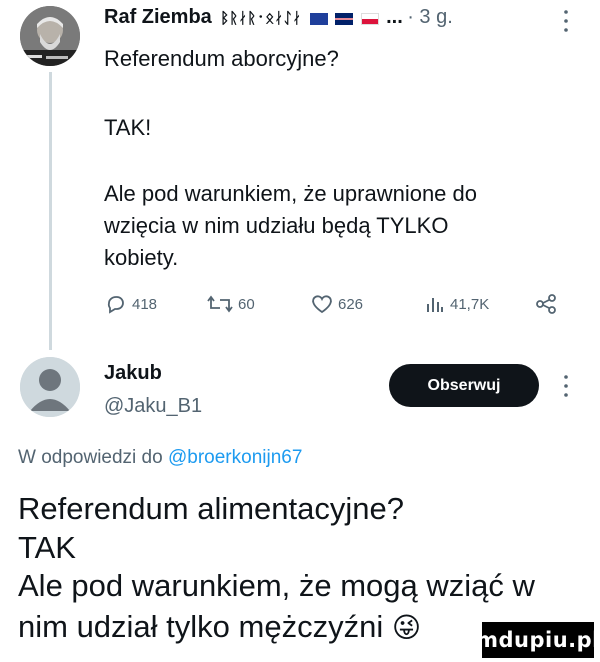 This screenshot has height=662, width=600. Describe the element at coordinates (141, 257) in the screenshot. I see `tweet-text-line: kobiety.` at that location.